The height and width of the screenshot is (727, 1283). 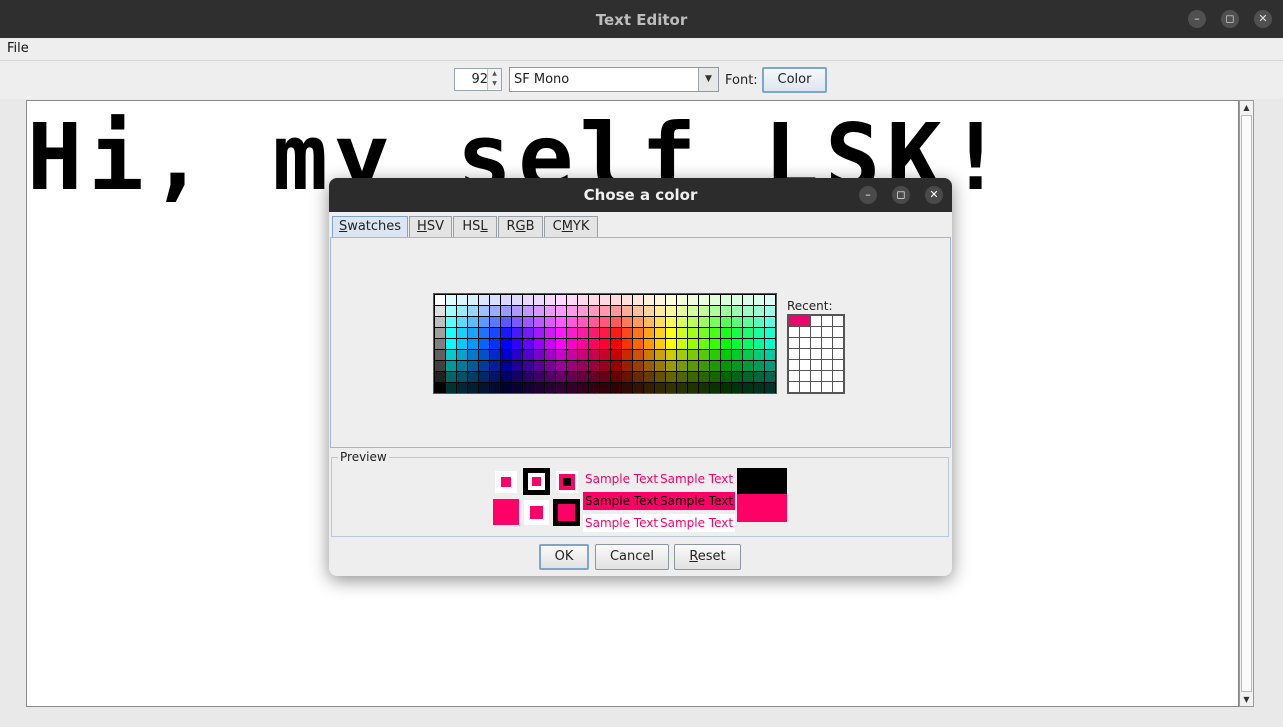 What do you see at coordinates (18, 48) in the screenshot?
I see `menu-file: File` at bounding box center [18, 48].